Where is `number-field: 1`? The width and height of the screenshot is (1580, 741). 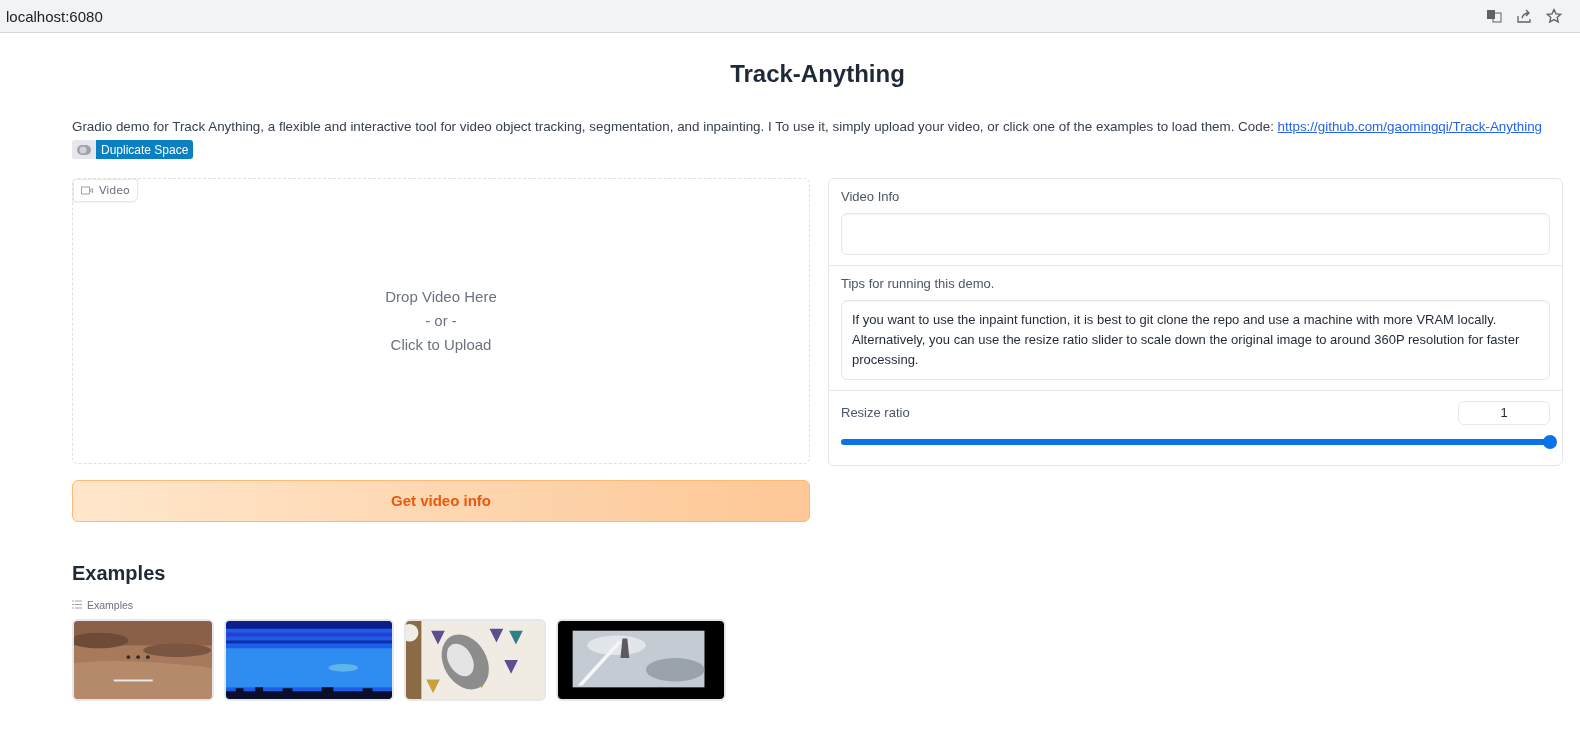 number-field: 1 is located at coordinates (1504, 412).